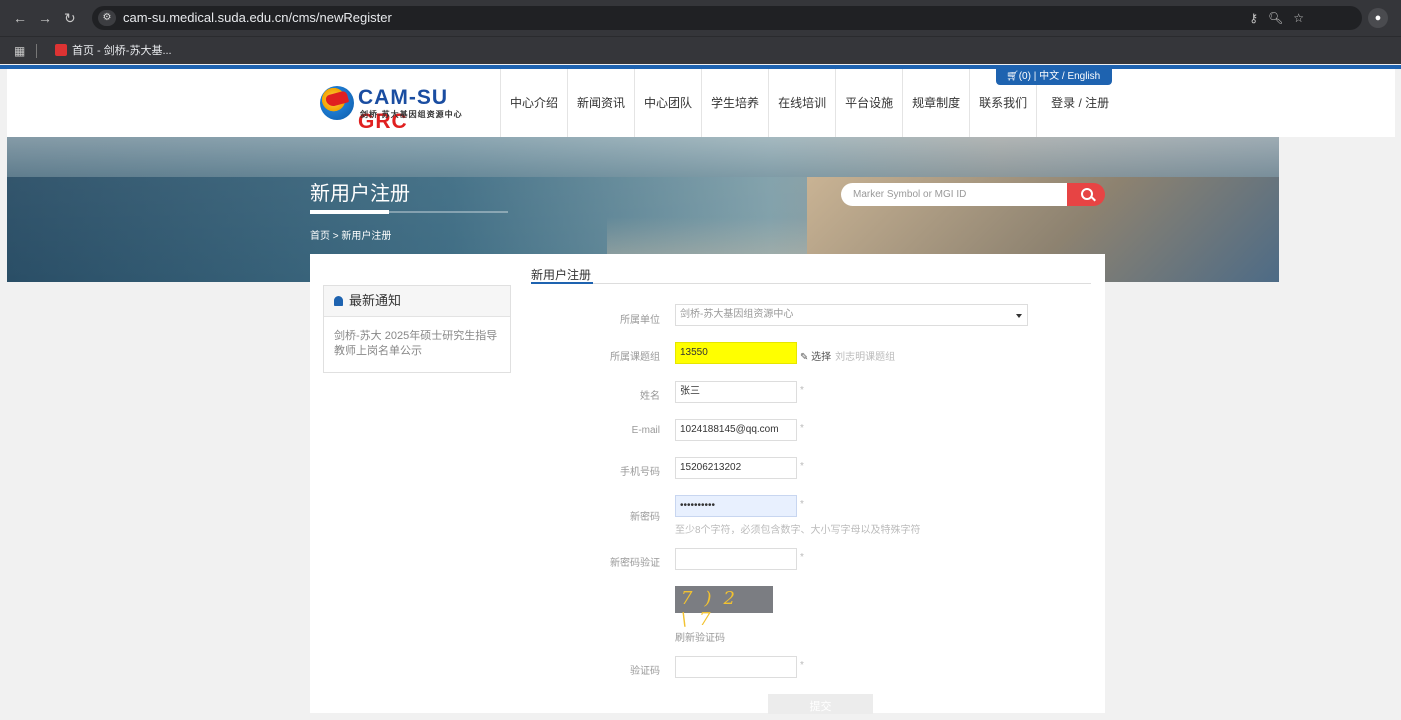 The image size is (1401, 720). Describe the element at coordinates (411, 114) in the screenshot. I see `logo-subtitle: 剑桥-苏大基因组资源中心` at that location.